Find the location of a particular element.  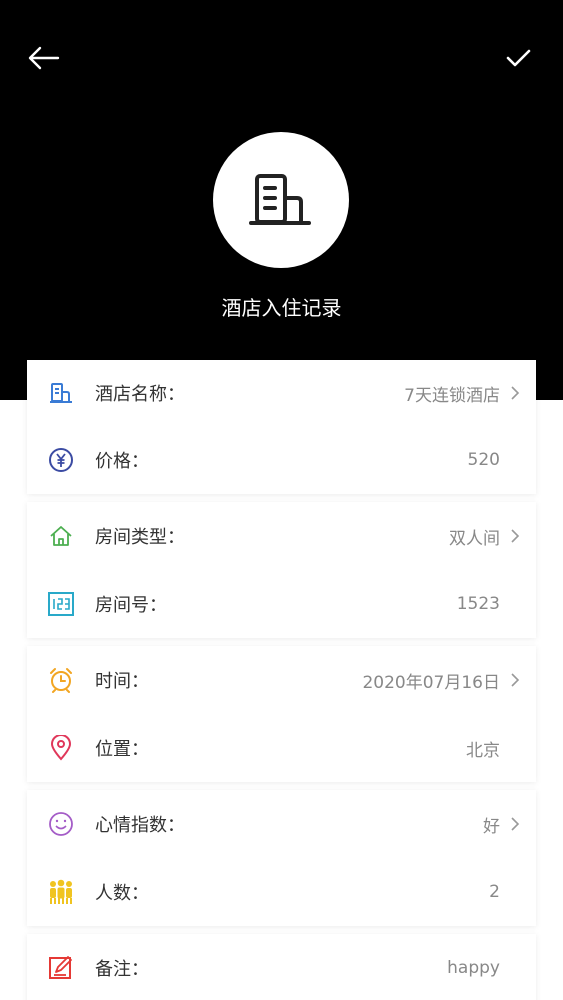

check-icon is located at coordinates (518, 58).